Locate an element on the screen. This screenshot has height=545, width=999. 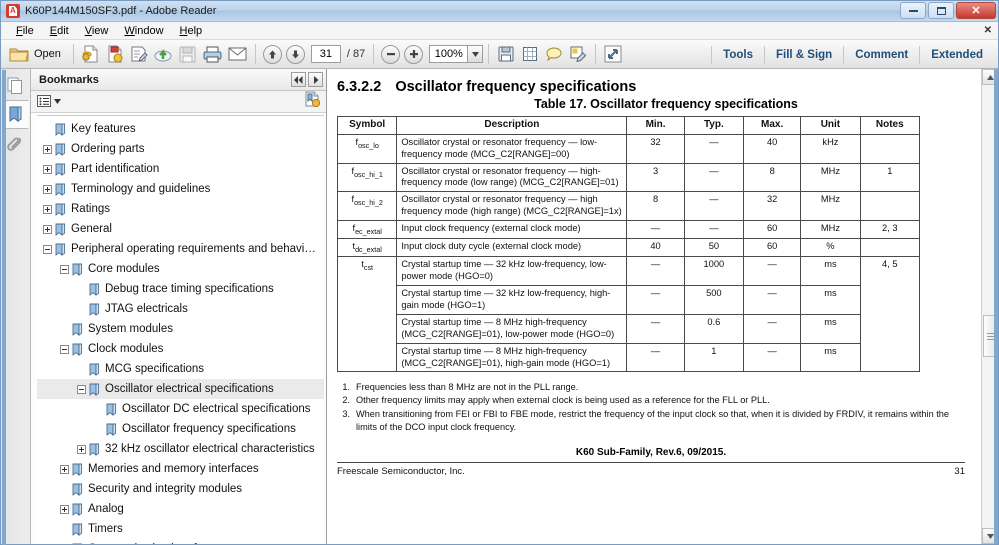
snapshot-button is located at coordinates (530, 54).